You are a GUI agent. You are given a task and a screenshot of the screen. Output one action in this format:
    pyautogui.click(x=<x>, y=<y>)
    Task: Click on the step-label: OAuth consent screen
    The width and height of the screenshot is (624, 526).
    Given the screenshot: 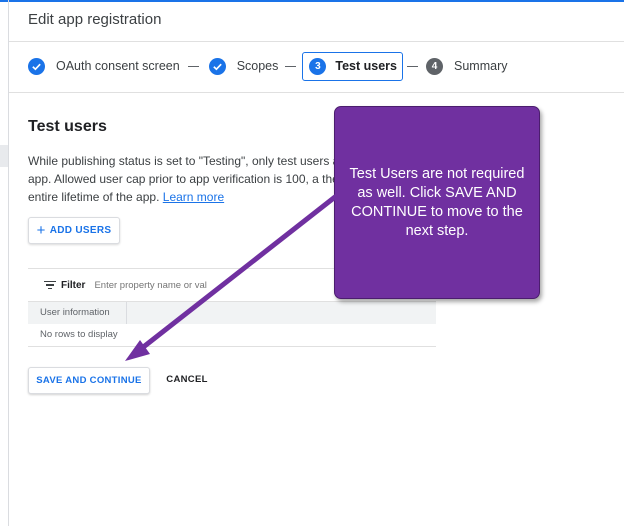 What is the action you would take?
    pyautogui.click(x=118, y=66)
    